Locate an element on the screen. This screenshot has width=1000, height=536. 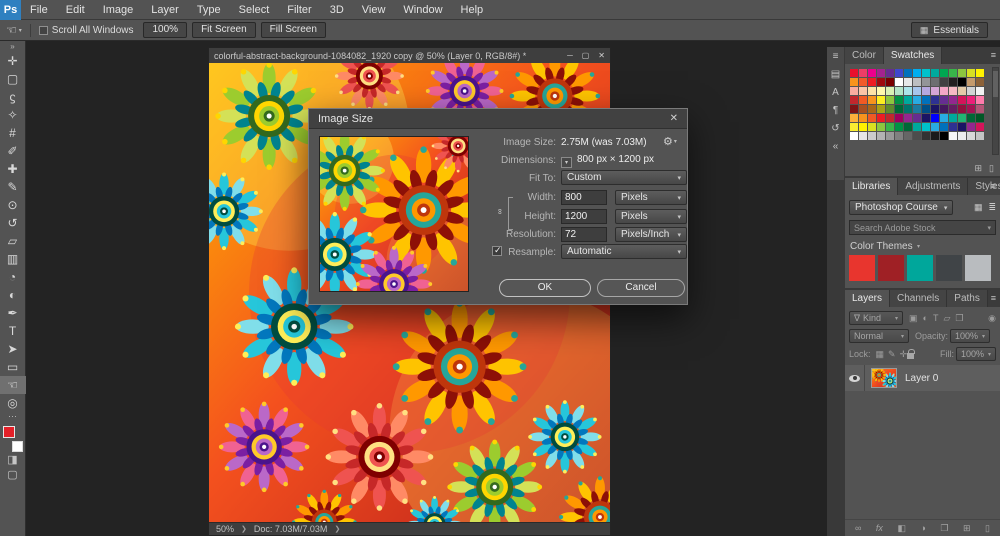
brush-tool: ✎ is located at coordinates (13, 187).